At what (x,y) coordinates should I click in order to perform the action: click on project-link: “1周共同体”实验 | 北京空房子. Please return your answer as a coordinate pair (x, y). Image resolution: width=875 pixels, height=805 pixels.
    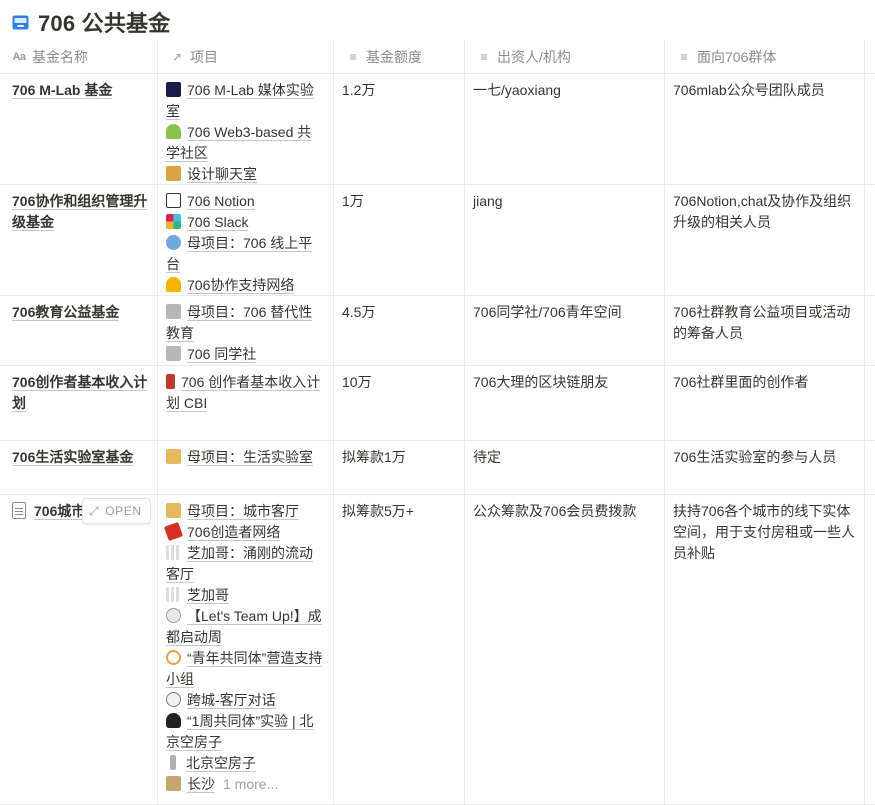
    Looking at the image, I should click on (245, 732).